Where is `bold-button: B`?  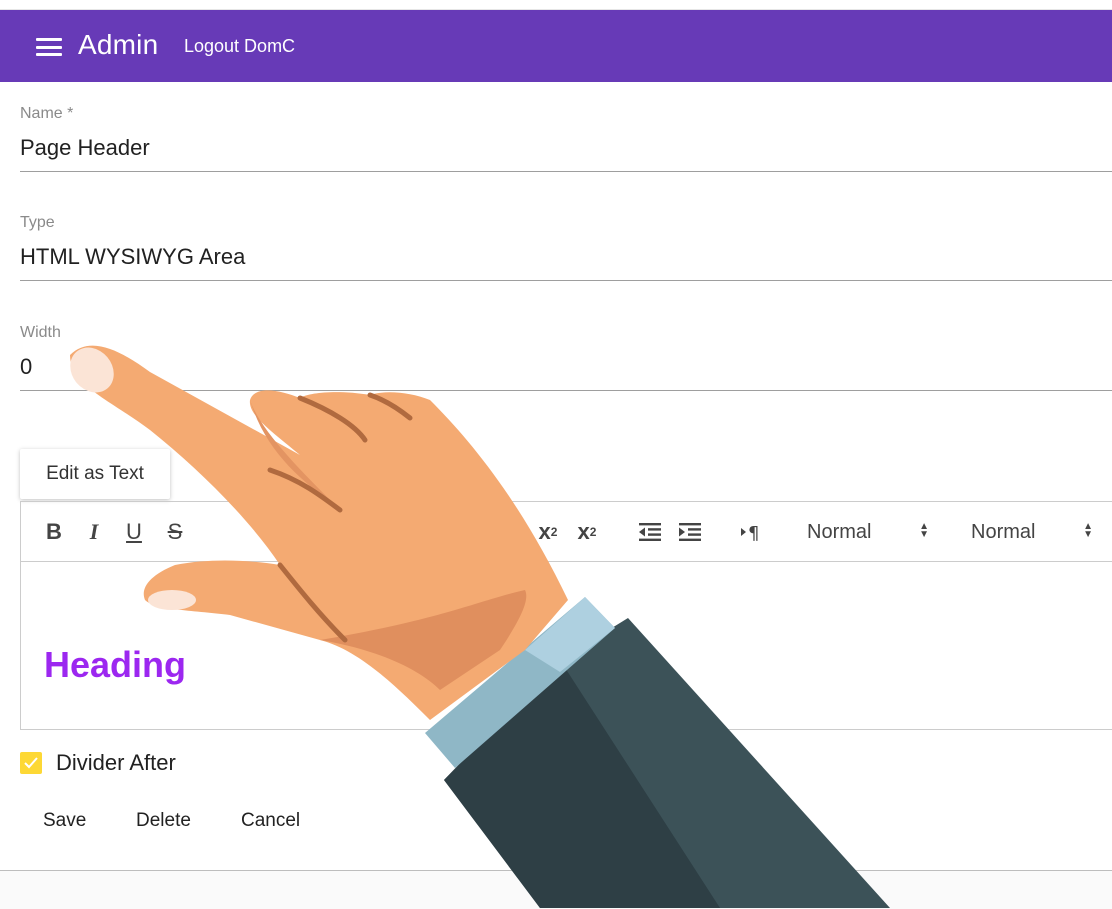
bold-button: B is located at coordinates (54, 532).